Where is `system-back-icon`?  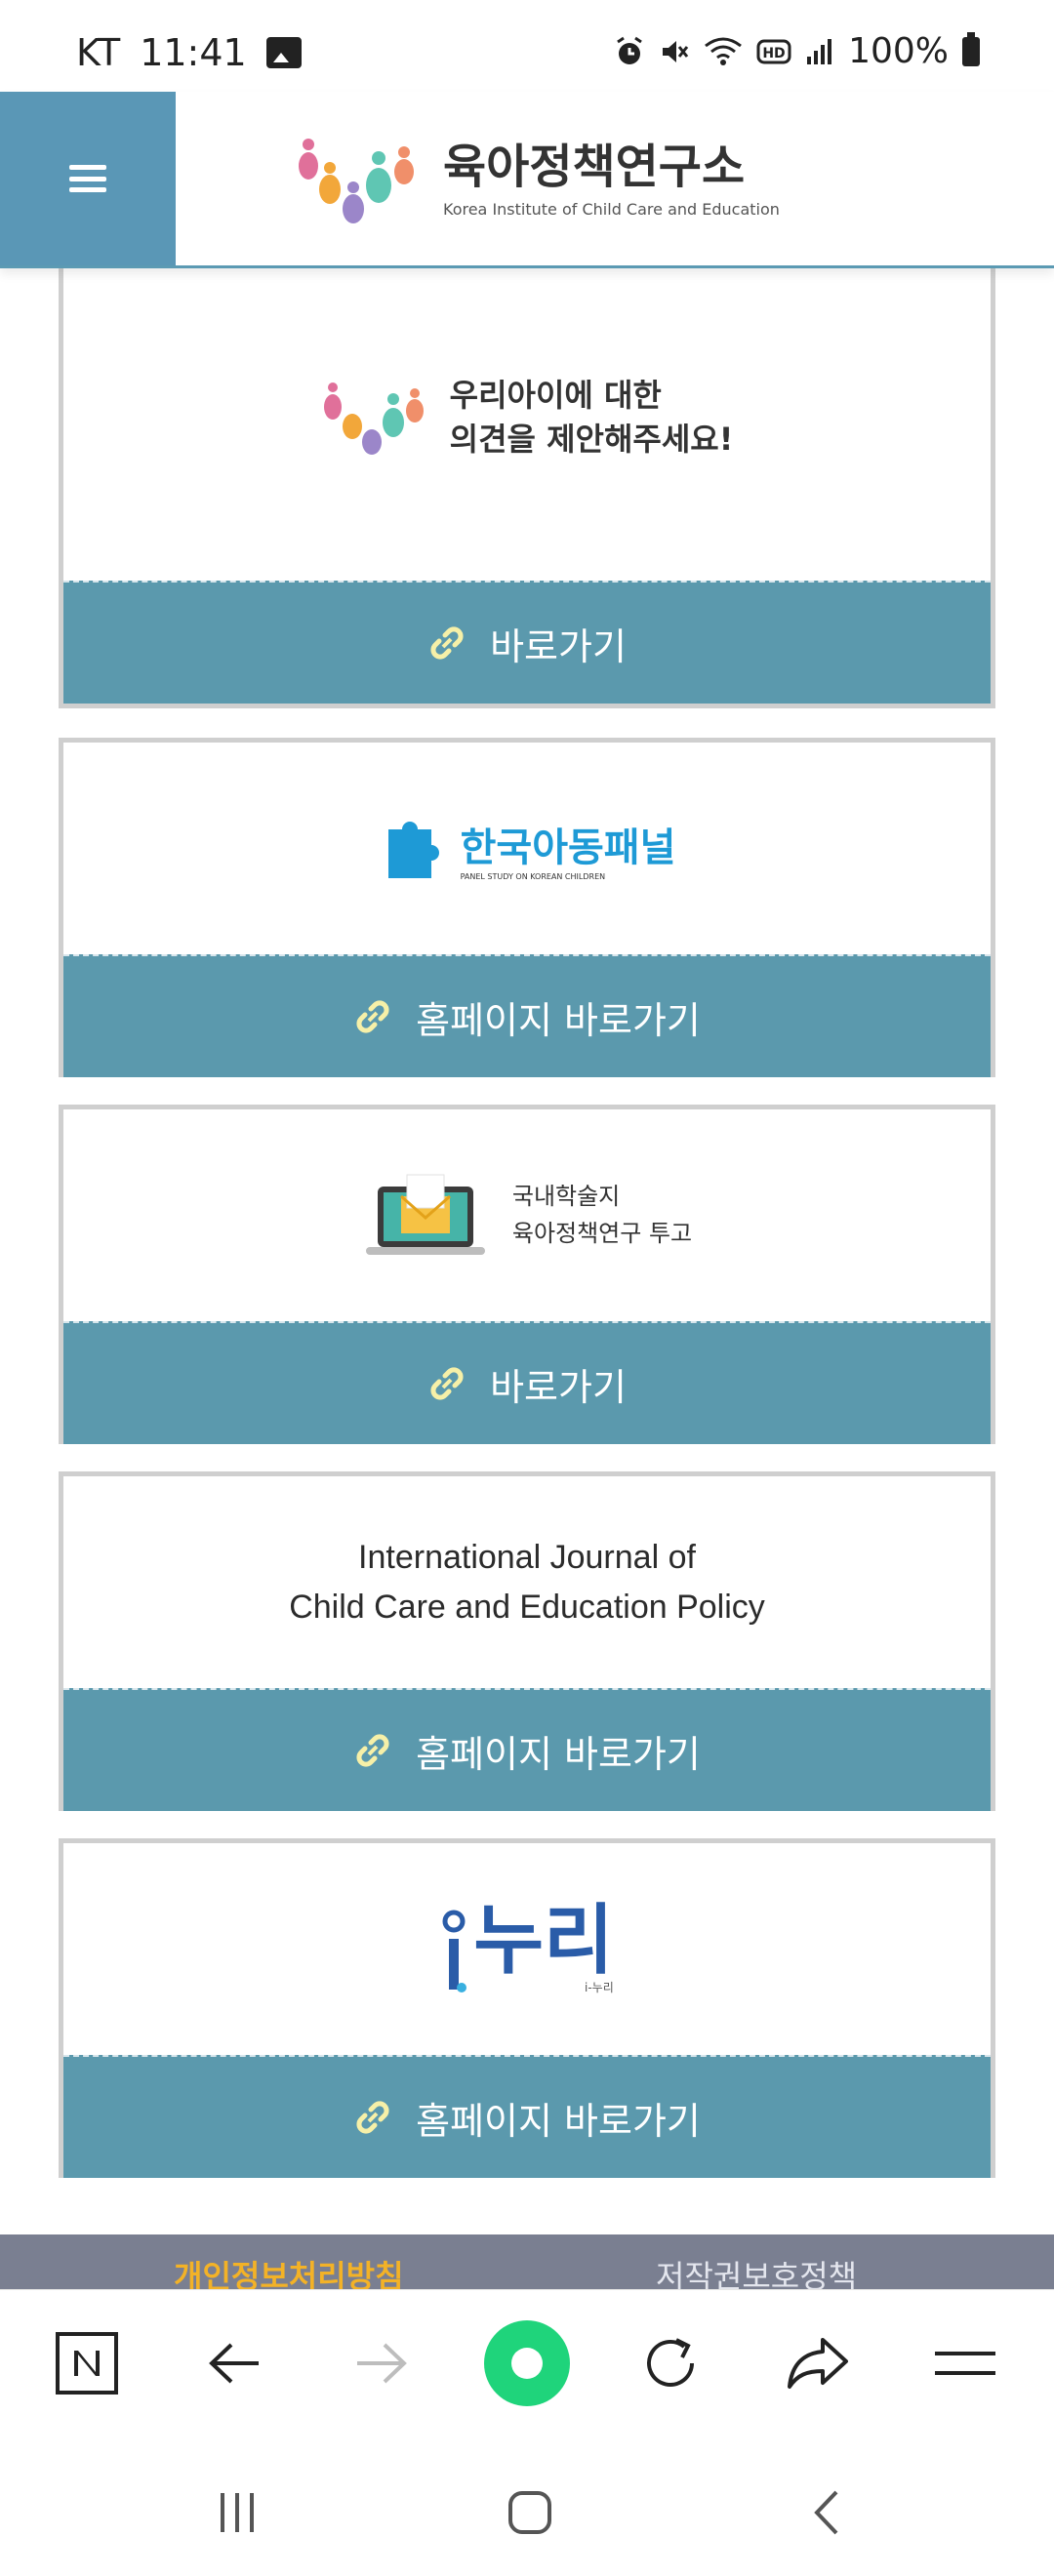
system-back-icon is located at coordinates (826, 2512).